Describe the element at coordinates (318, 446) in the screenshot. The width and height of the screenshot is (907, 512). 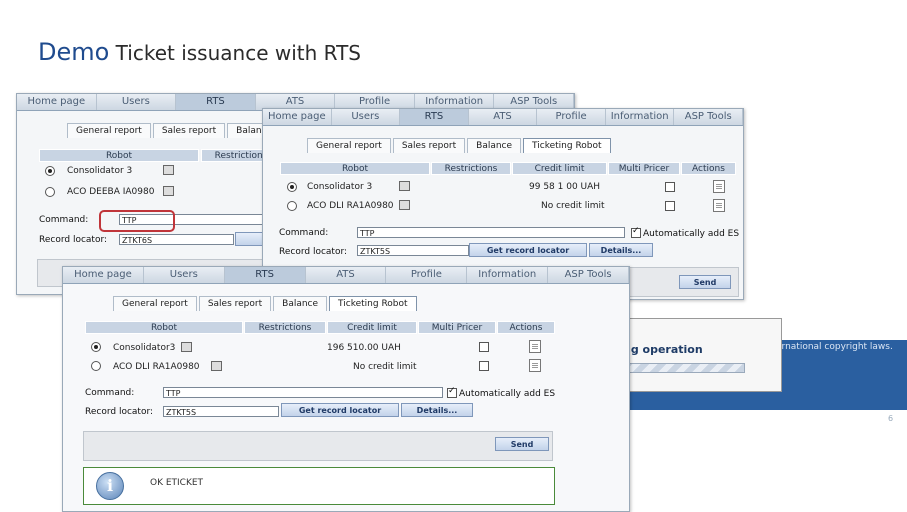
I see `send-area` at that location.